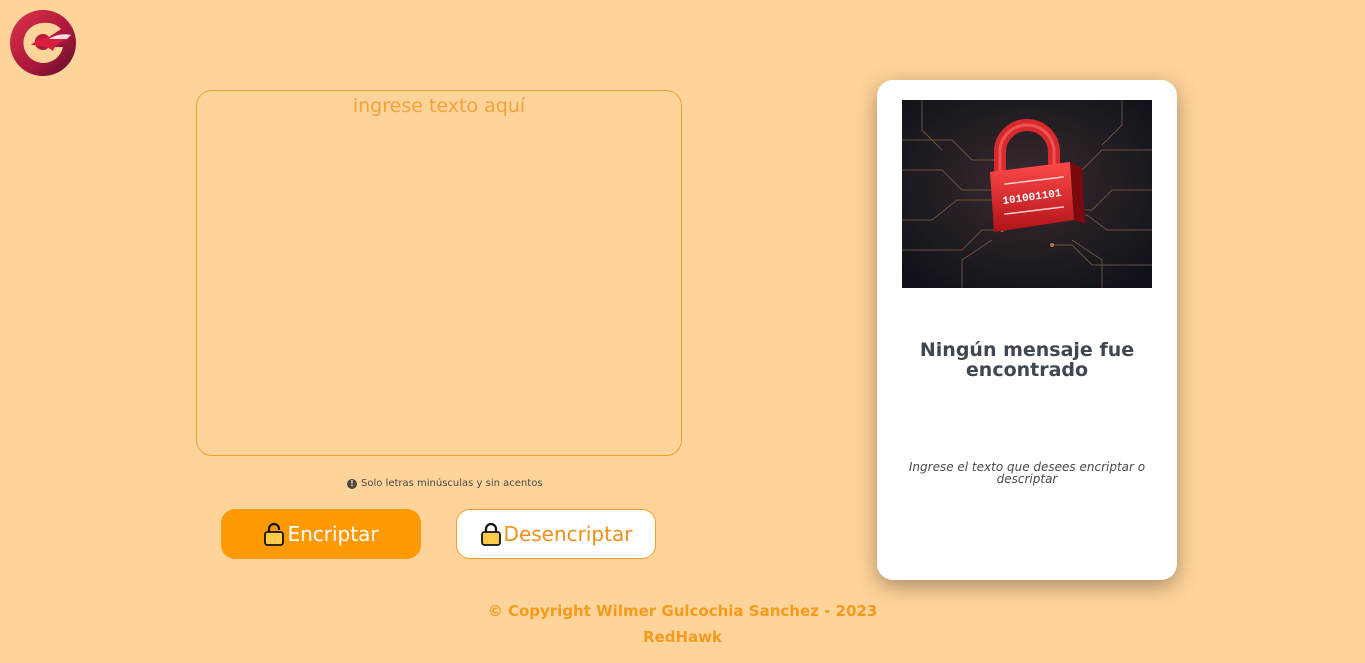  I want to click on input-hint: ! Solo letras minúsculas y sin acentos, so click(445, 483).